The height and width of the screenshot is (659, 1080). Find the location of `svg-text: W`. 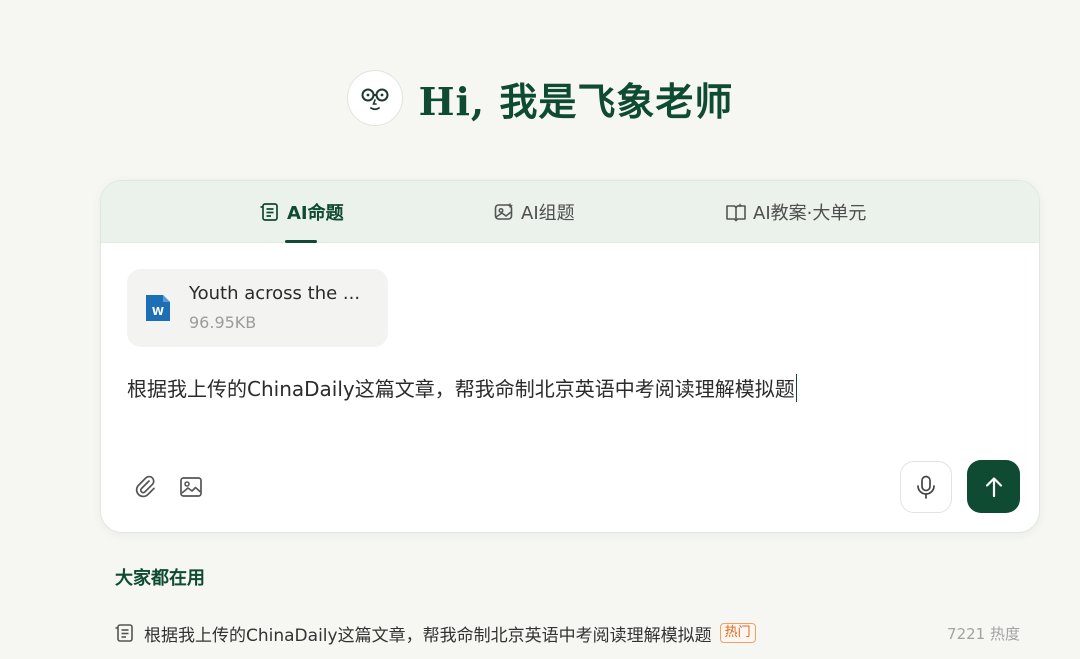

svg-text: W is located at coordinates (158, 311).